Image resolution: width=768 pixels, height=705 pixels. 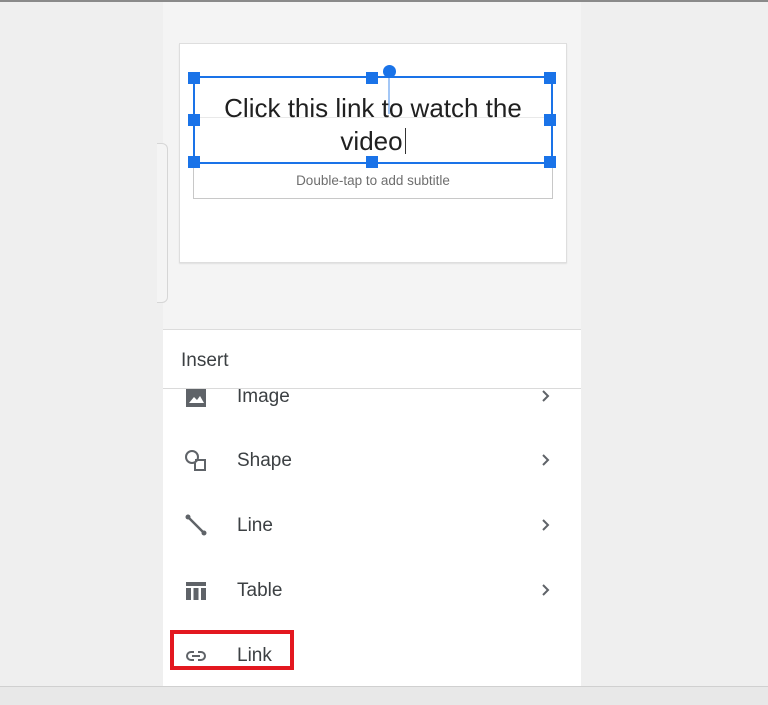 What do you see at coordinates (550, 78) in the screenshot?
I see `resize-handle-top-right` at bounding box center [550, 78].